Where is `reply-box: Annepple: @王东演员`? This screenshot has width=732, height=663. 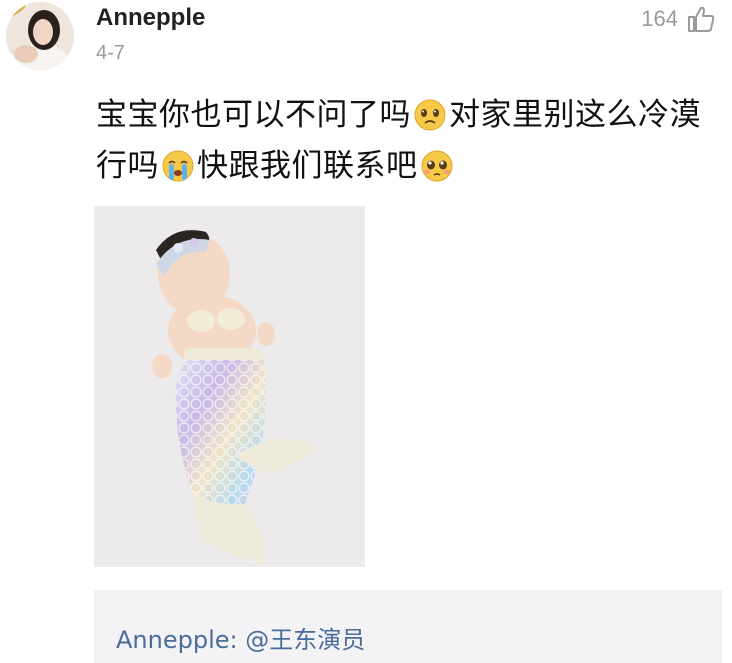
reply-box: Annepple: @王东演员 is located at coordinates (408, 626).